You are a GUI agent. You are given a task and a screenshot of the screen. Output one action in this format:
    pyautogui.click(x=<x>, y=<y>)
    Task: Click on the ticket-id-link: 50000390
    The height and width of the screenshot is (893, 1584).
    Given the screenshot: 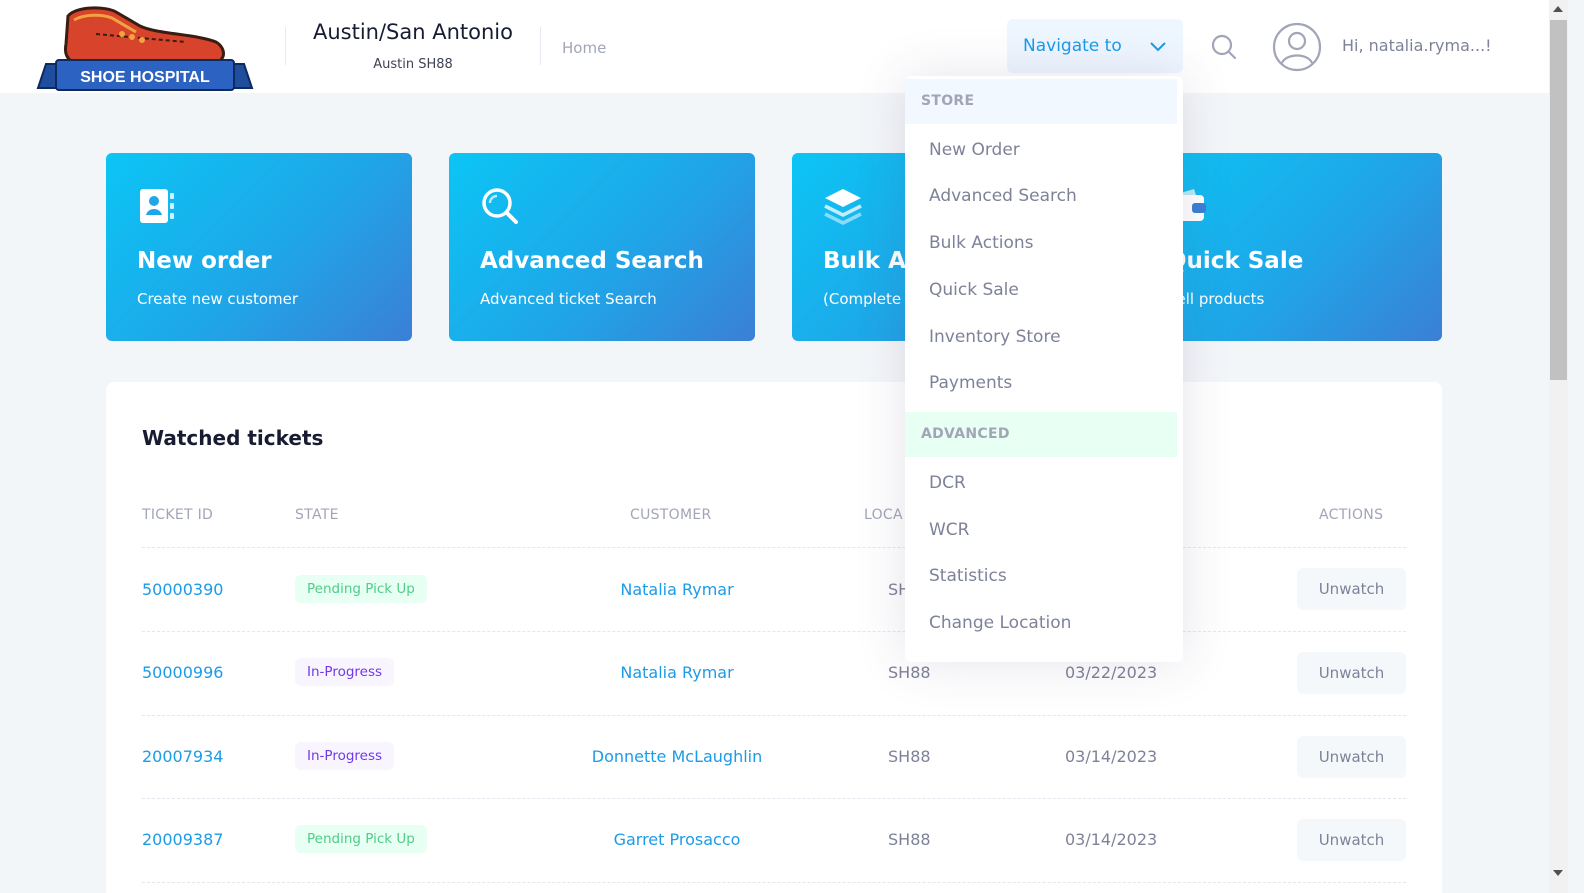 What is the action you would take?
    pyautogui.click(x=182, y=589)
    